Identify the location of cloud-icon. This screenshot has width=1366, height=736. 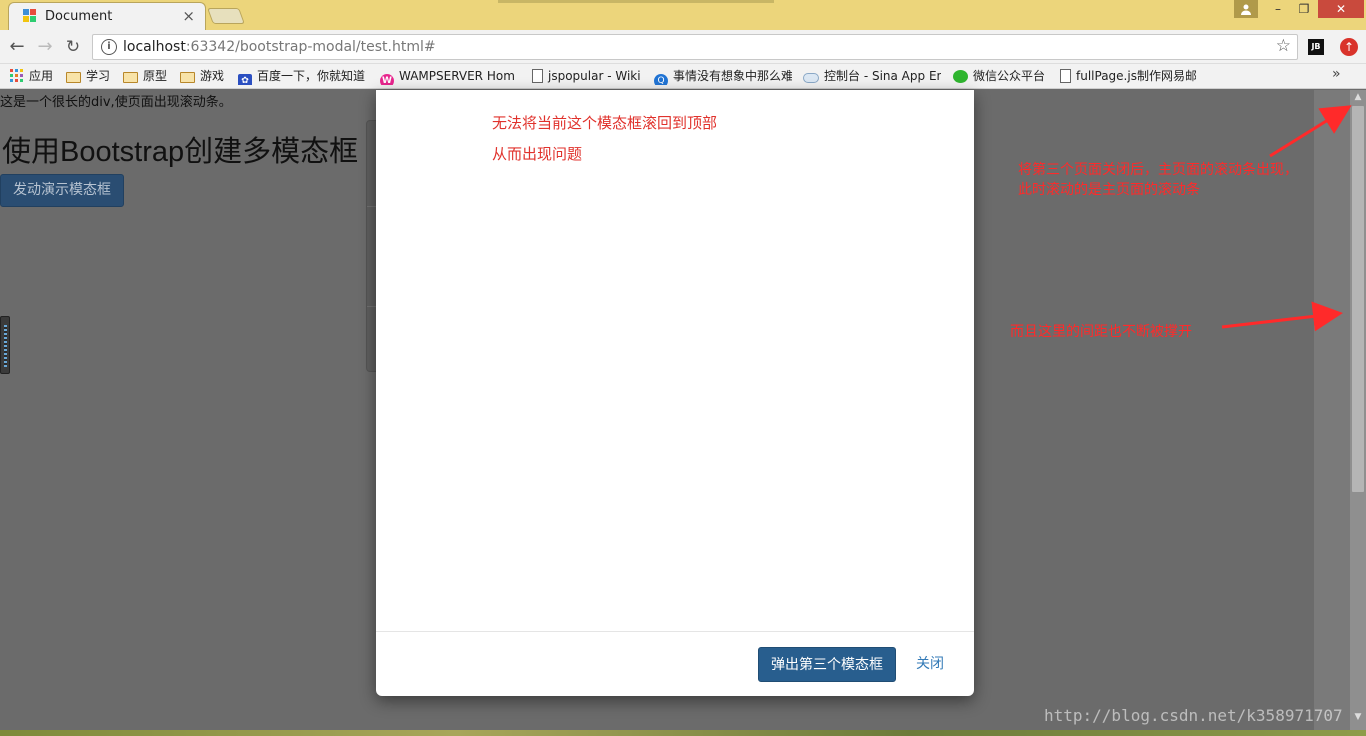
(811, 78).